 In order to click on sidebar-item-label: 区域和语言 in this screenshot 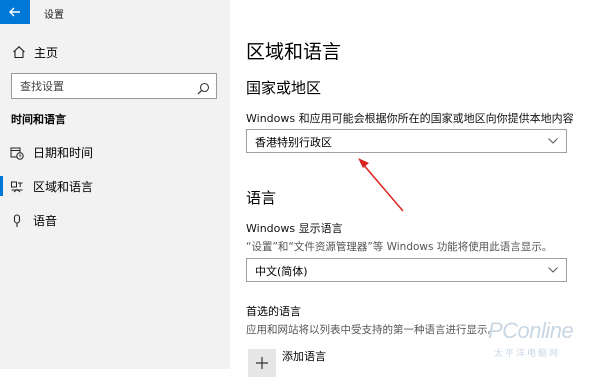, I will do `click(63, 187)`.